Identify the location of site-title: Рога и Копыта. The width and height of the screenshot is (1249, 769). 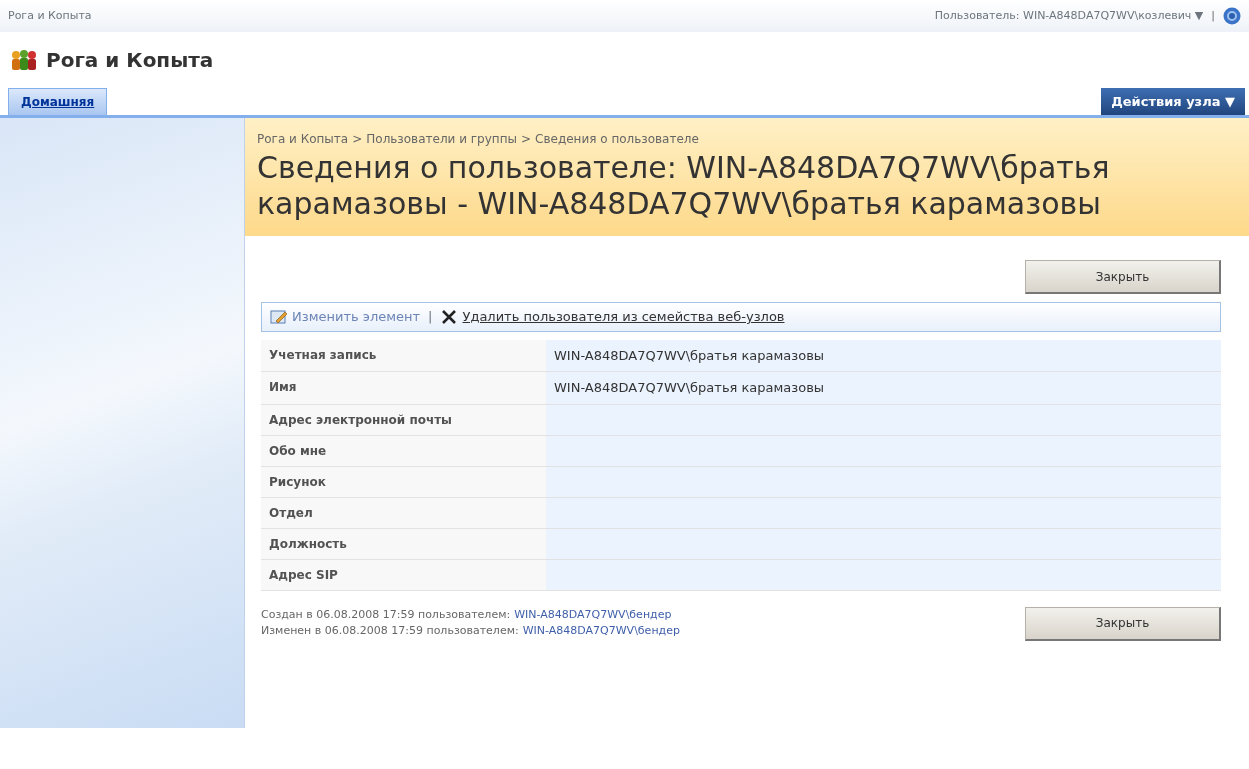
(130, 60).